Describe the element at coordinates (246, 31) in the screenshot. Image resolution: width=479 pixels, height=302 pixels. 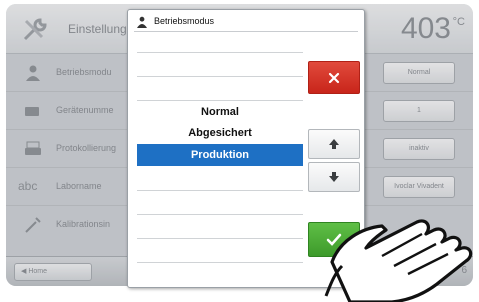
I see `title-divider` at that location.